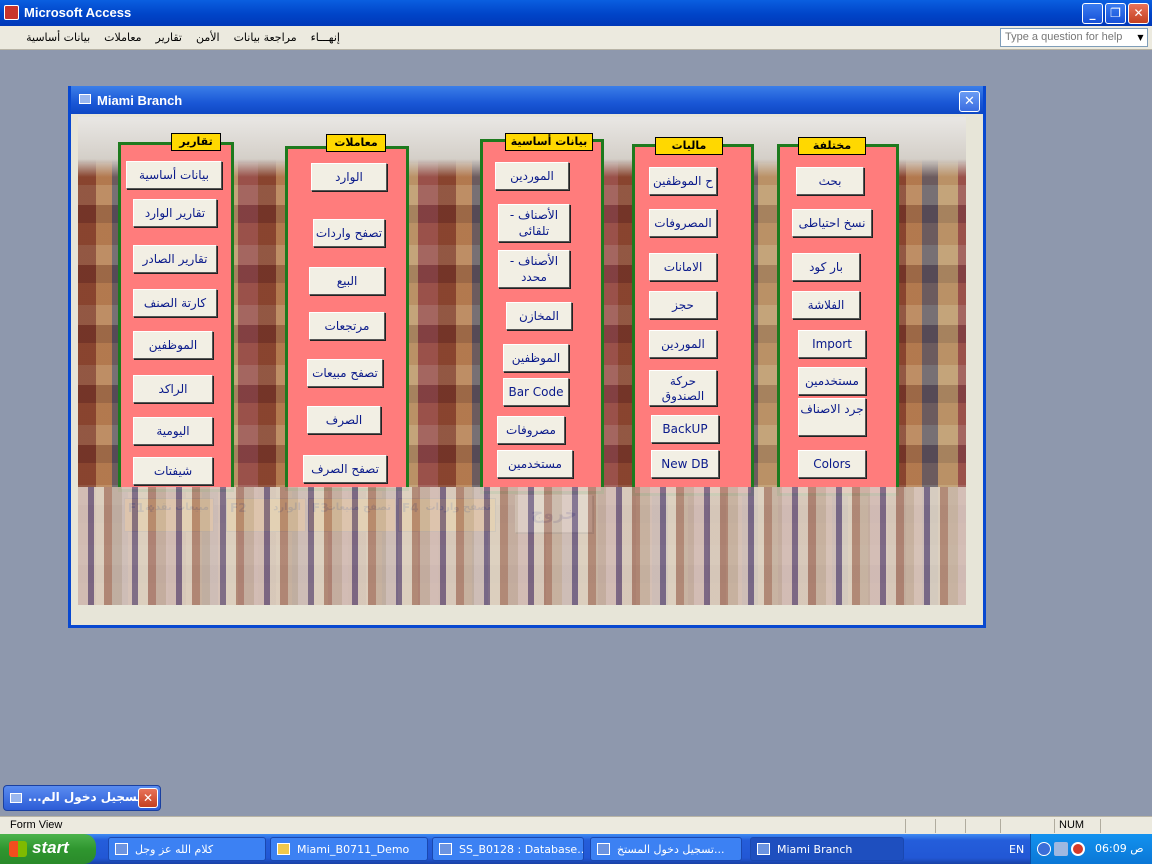 This screenshot has width=1152, height=864. I want to click on reports-incoming-button: تقارير الوارد, so click(175, 213).